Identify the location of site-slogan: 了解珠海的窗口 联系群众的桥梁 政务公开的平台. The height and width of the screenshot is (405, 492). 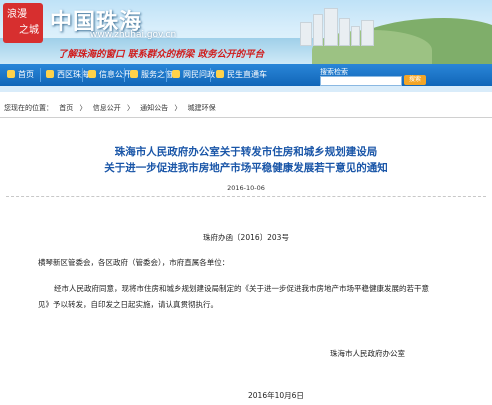
(161, 54).